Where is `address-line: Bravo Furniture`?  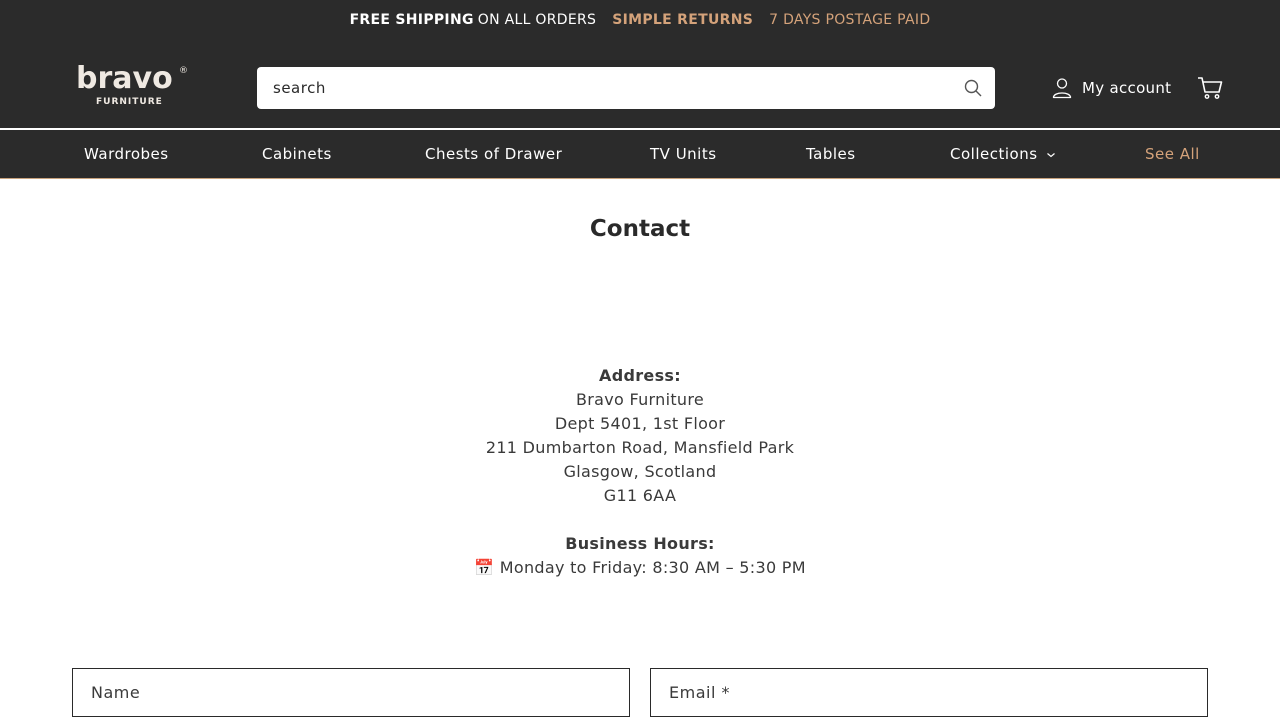 address-line: Bravo Furniture is located at coordinates (640, 399).